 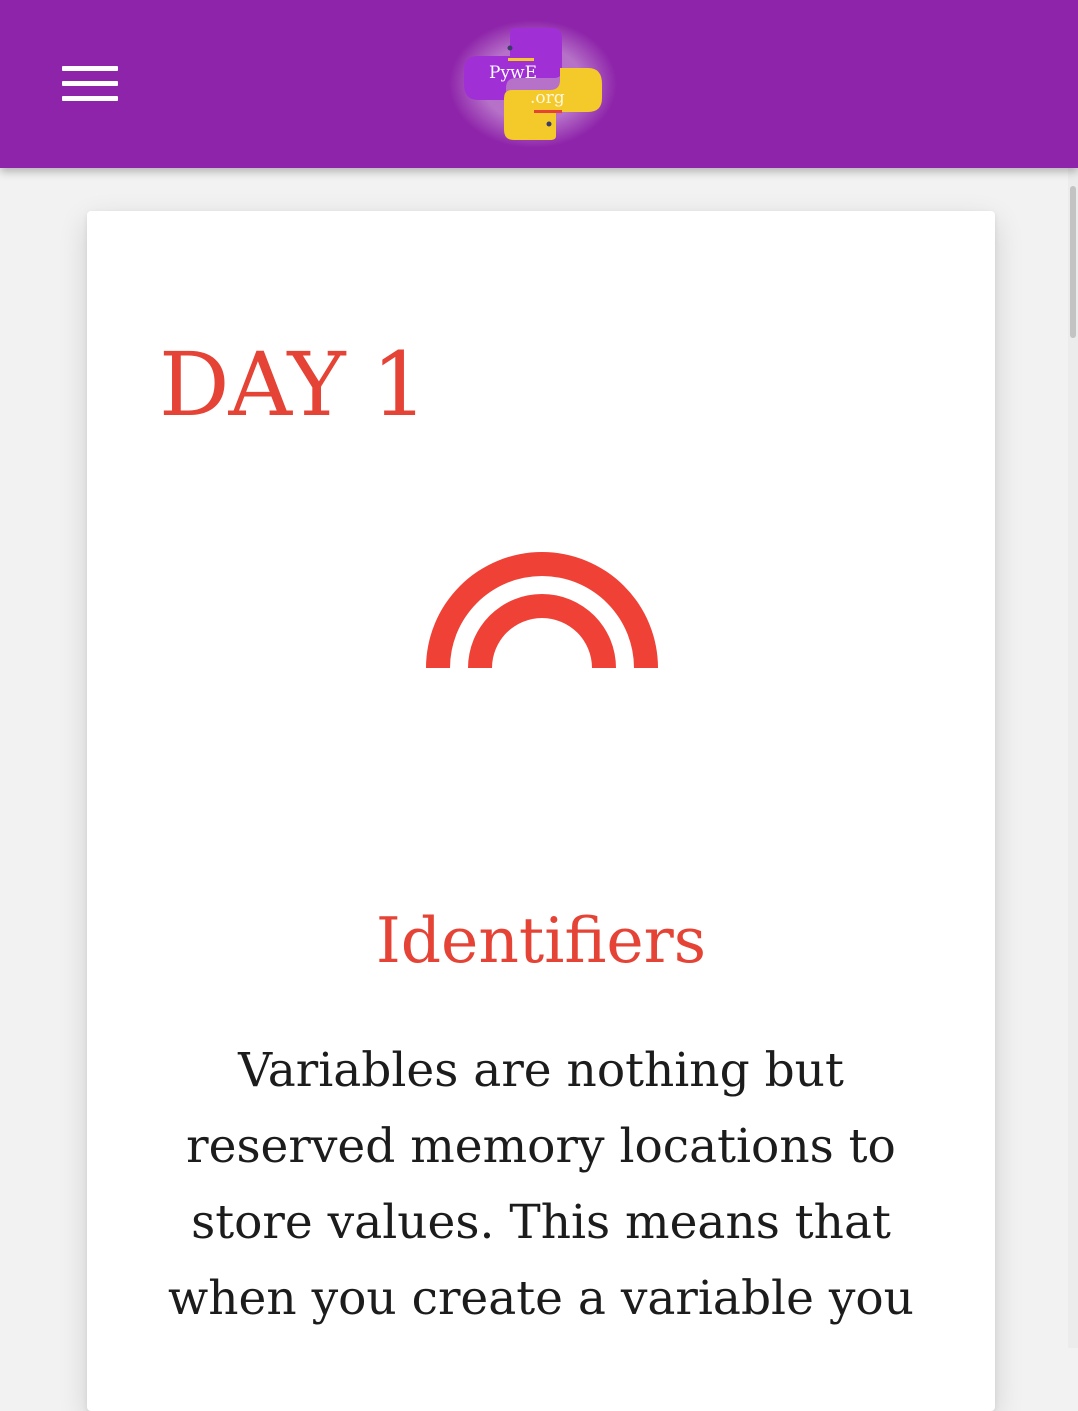 What do you see at coordinates (542, 610) in the screenshot?
I see `arch-icon` at bounding box center [542, 610].